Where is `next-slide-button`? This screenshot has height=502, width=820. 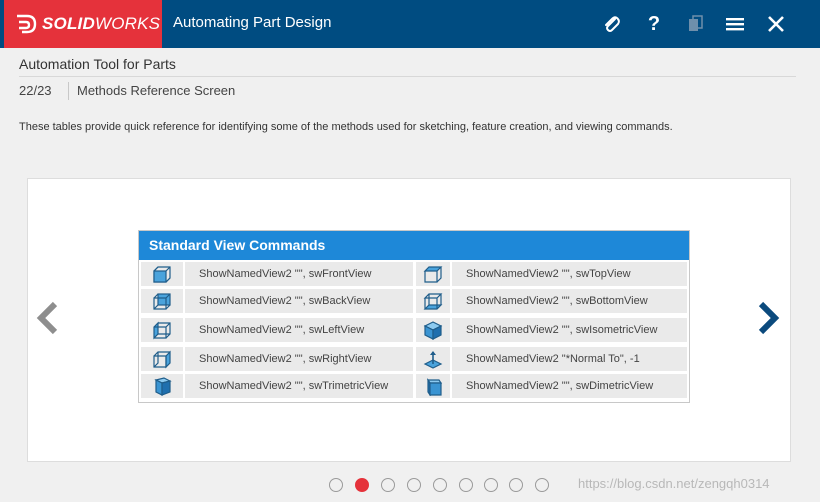
next-slide-button is located at coordinates (768, 318).